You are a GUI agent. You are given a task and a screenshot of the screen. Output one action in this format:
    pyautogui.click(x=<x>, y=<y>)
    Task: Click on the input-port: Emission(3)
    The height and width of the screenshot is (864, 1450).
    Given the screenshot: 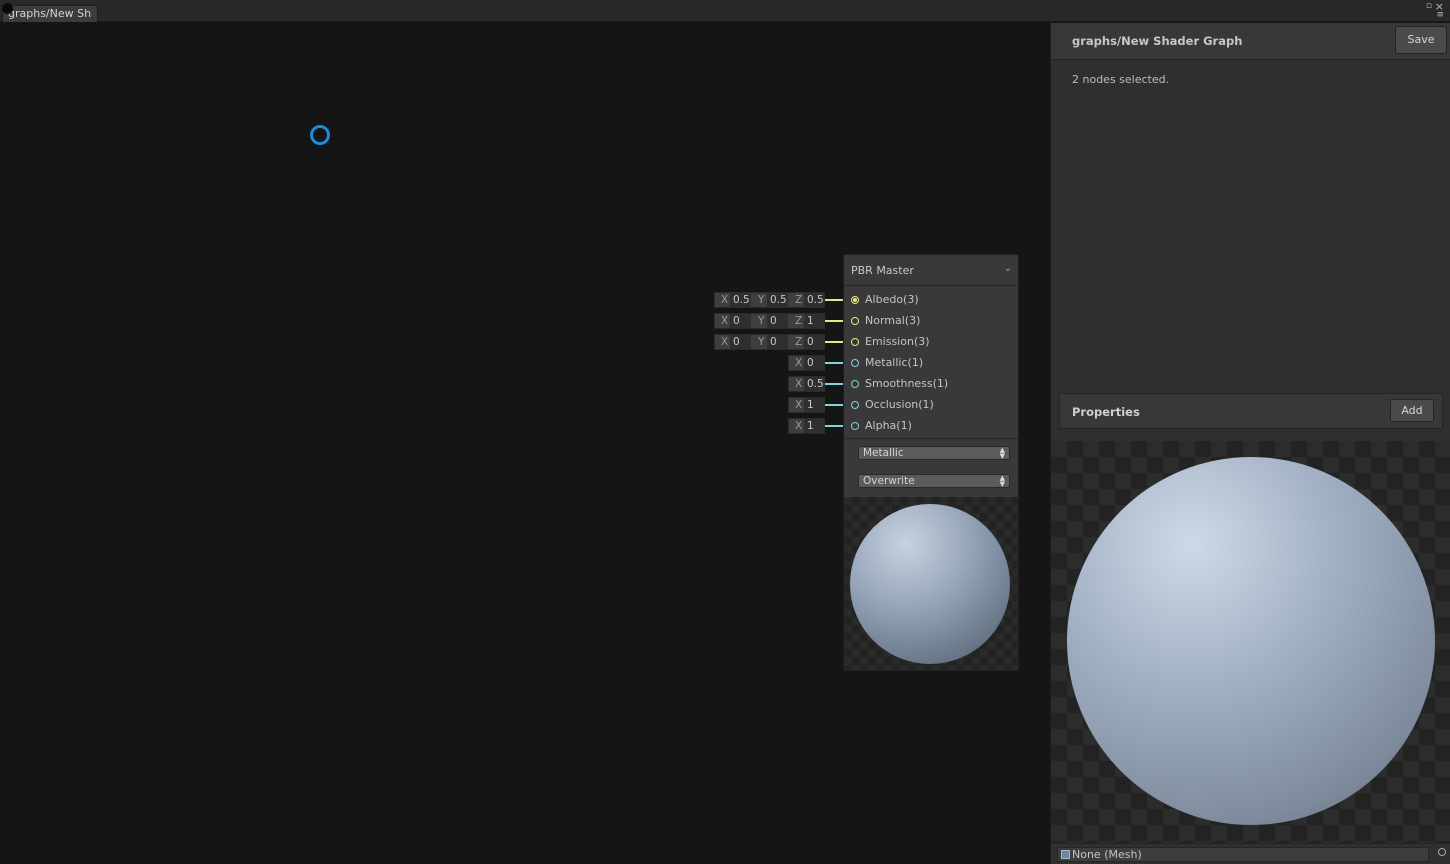 What is the action you would take?
    pyautogui.click(x=931, y=342)
    